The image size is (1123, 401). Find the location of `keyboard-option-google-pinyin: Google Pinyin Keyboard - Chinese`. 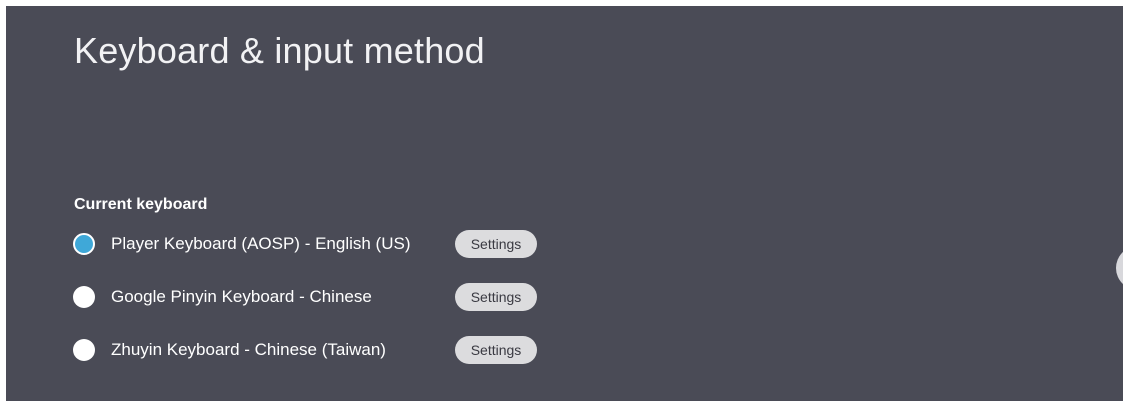

keyboard-option-google-pinyin: Google Pinyin Keyboard - Chinese is located at coordinates (222, 297).